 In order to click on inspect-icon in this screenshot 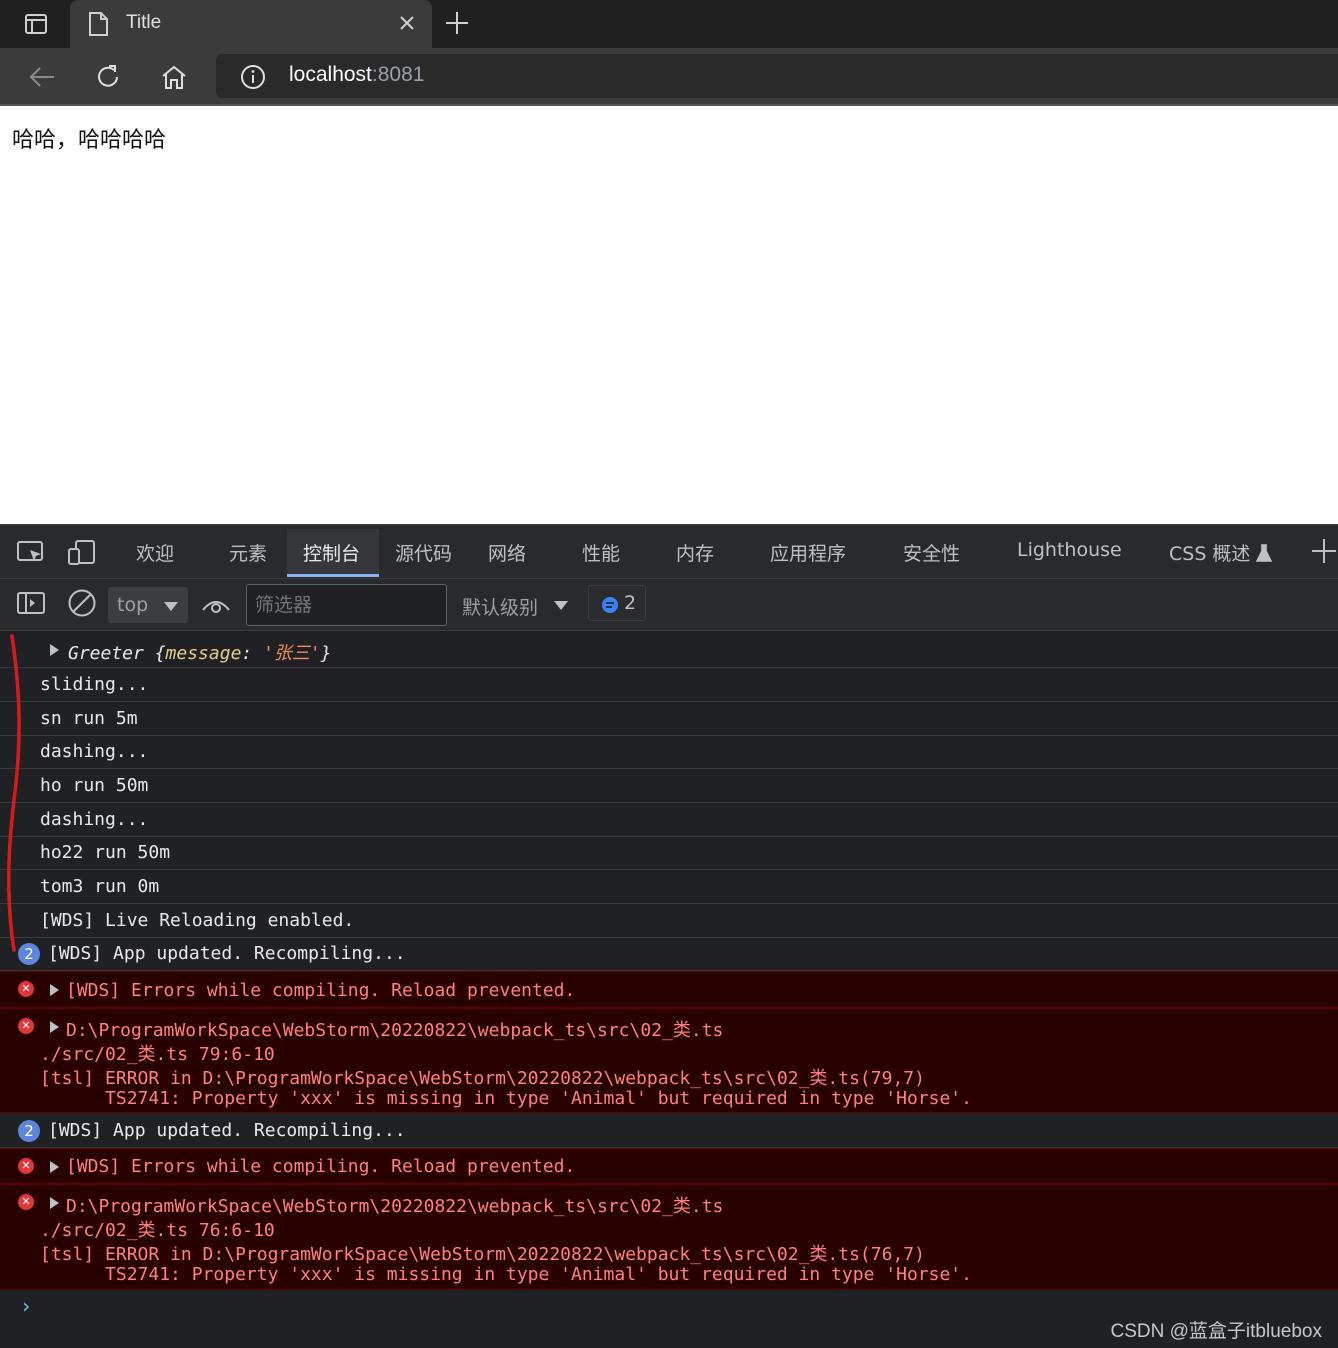, I will do `click(31, 553)`.